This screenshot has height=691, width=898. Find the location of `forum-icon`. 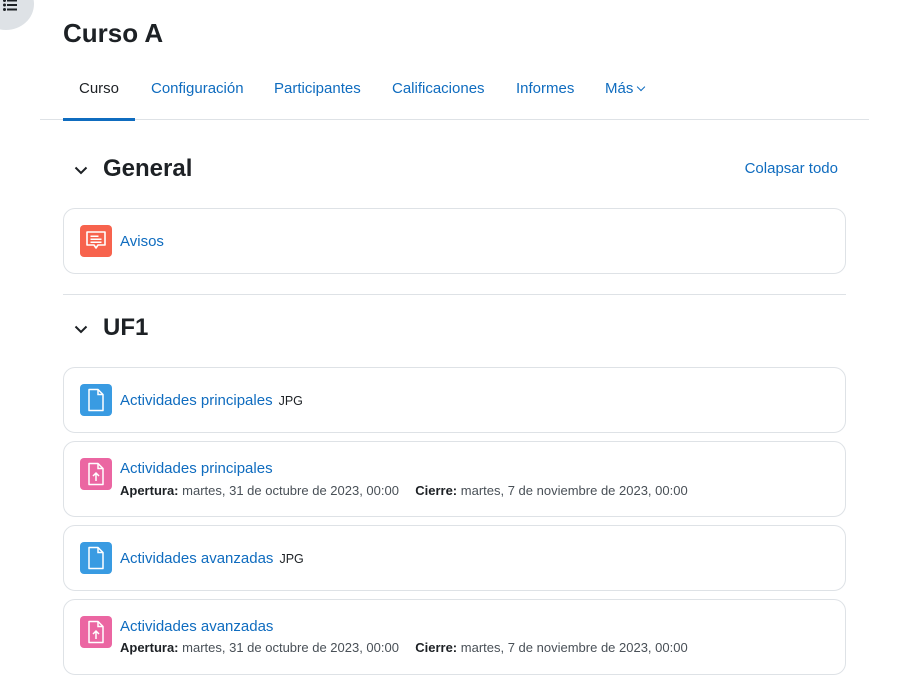

forum-icon is located at coordinates (96, 241).